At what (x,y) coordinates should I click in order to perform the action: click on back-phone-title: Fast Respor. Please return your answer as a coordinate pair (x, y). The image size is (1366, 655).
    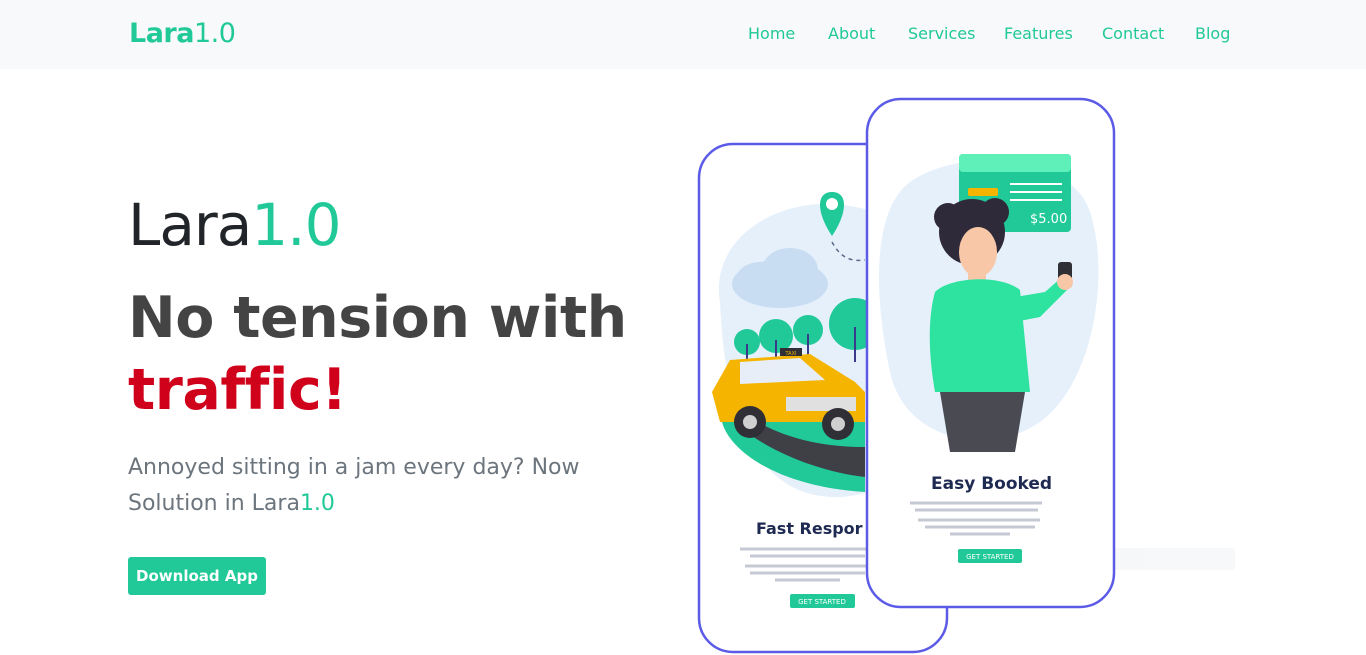
    Looking at the image, I should click on (809, 528).